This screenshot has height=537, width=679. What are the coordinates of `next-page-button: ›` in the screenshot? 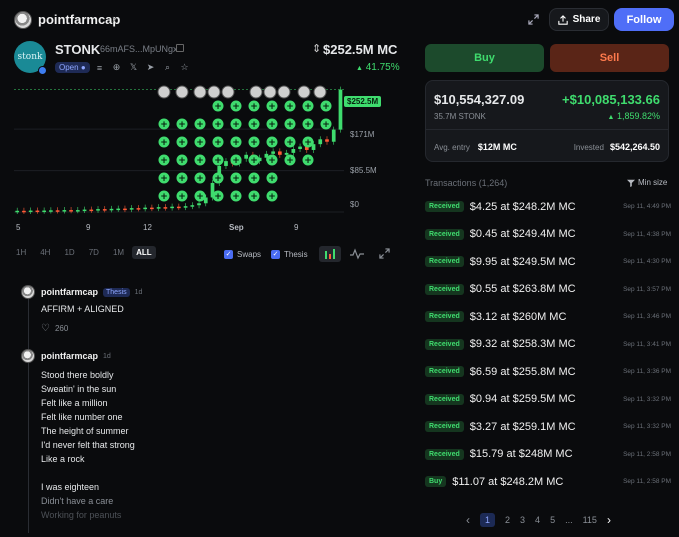 It's located at (609, 520).